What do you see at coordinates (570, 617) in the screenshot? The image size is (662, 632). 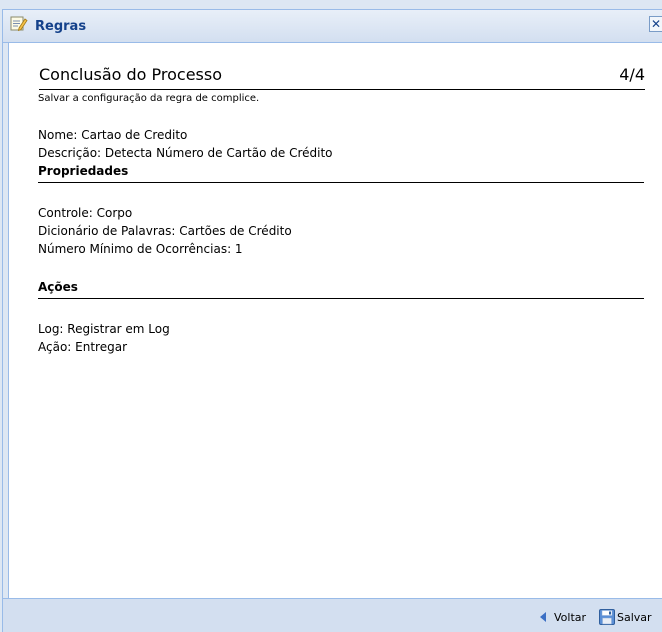 I see `back-button-label: Voltar` at bounding box center [570, 617].